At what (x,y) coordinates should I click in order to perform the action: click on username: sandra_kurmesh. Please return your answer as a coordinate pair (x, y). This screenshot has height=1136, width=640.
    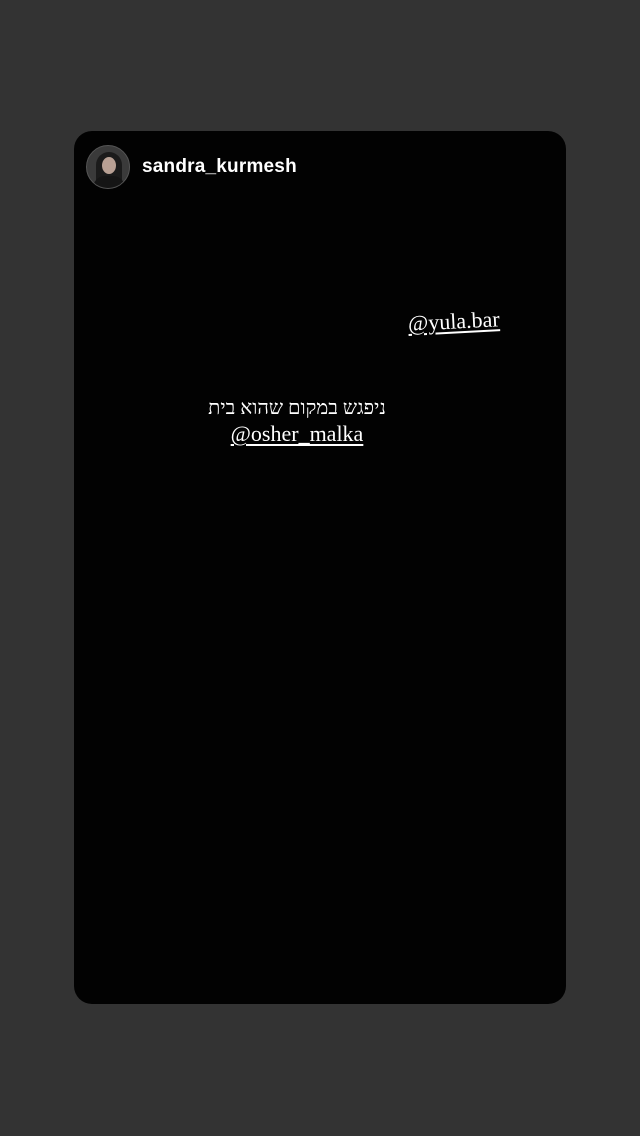
    Looking at the image, I should click on (219, 167).